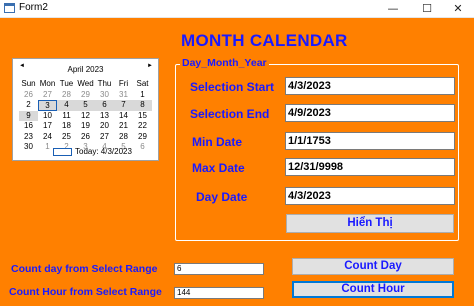 The image size is (474, 306). Describe the element at coordinates (104, 105) in the screenshot. I see `calendar-day-selected: 6` at that location.